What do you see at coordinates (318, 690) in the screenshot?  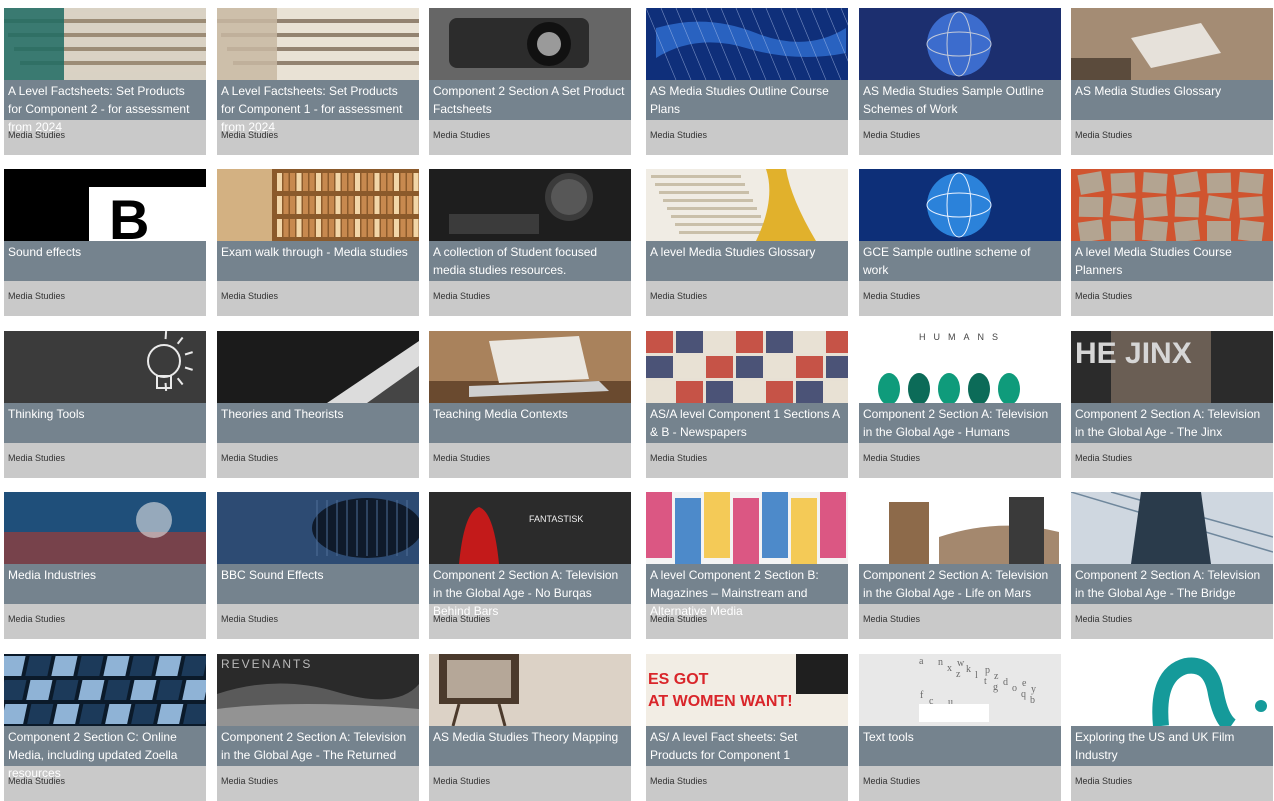 I see `card-thumbnail: REVENANTS` at bounding box center [318, 690].